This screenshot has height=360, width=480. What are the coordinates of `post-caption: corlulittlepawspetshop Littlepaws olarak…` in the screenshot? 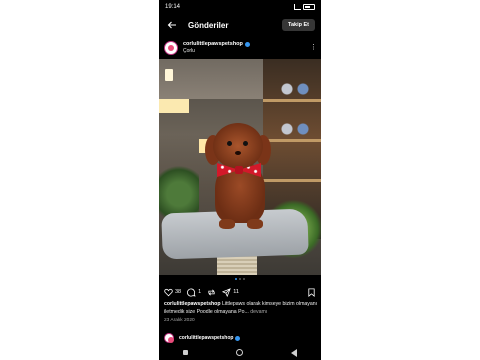 It's located at (241, 308).